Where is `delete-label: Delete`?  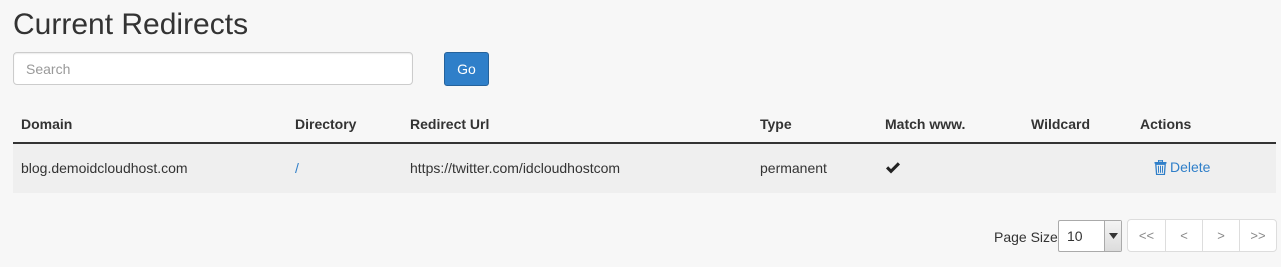
delete-label: Delete is located at coordinates (1190, 167).